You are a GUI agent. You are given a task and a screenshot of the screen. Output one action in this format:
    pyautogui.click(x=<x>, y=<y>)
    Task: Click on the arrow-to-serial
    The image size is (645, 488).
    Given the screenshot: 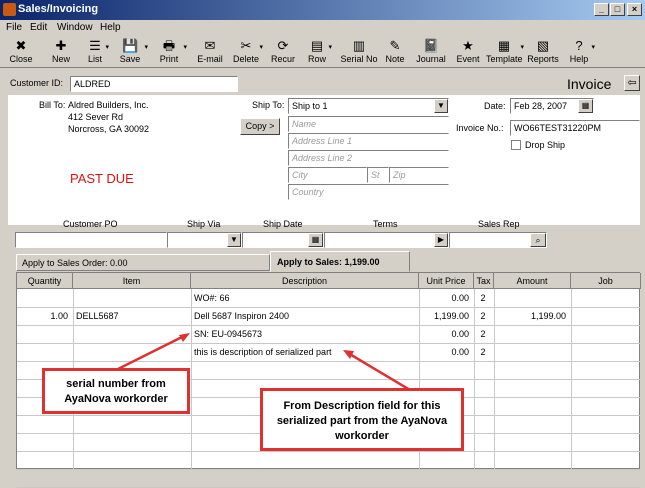 What is the action you would take?
    pyautogui.click(x=149, y=353)
    